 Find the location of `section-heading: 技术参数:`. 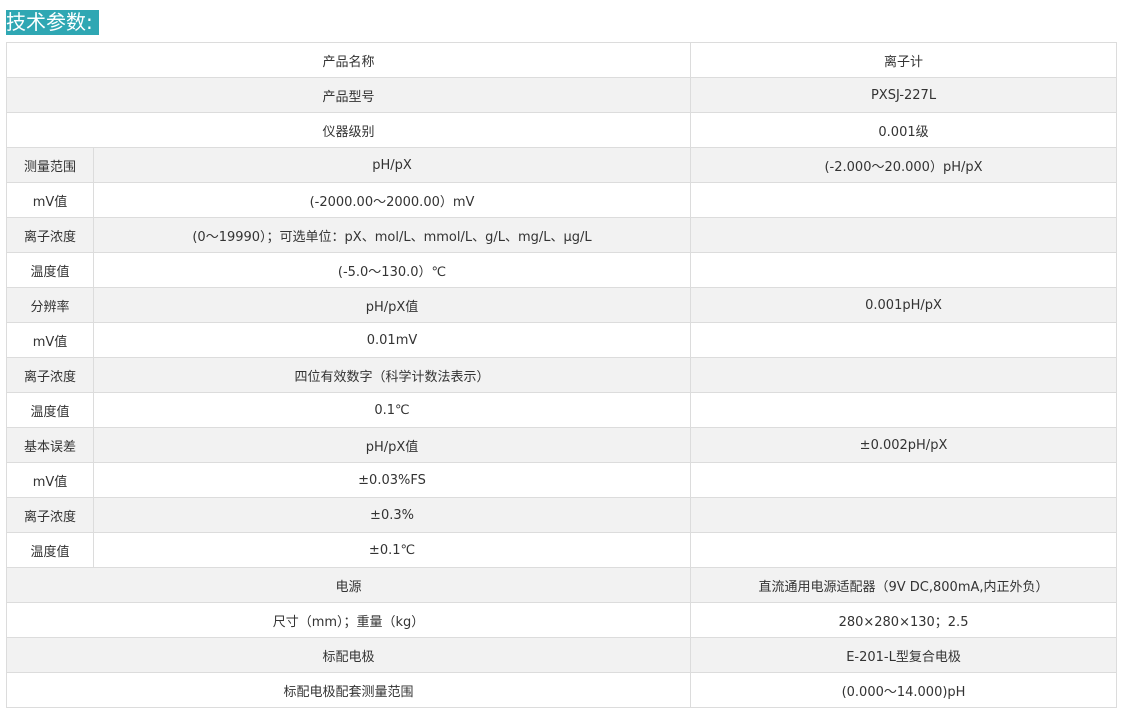

section-heading: 技术参数: is located at coordinates (52, 22).